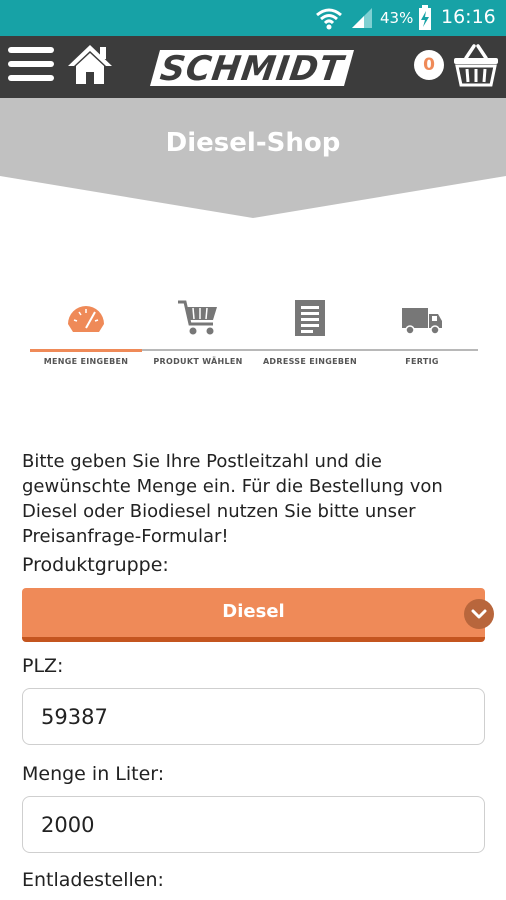 The height and width of the screenshot is (900, 506). I want to click on step-menge-eingeben: MENGE EINGEBEN, so click(86, 338).